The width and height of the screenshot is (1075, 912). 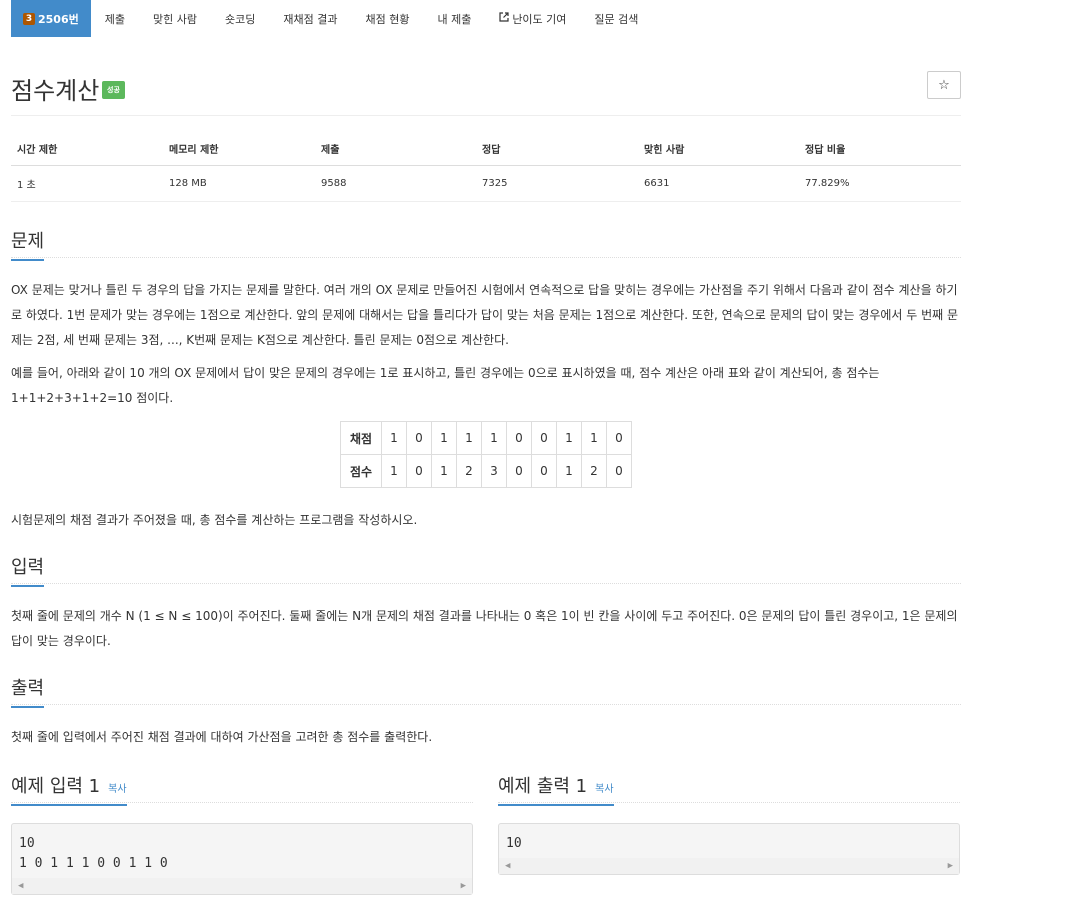 I want to click on score-row: 점수 1 0 1 2 3 0 0 1 2 0, so click(x=486, y=471).